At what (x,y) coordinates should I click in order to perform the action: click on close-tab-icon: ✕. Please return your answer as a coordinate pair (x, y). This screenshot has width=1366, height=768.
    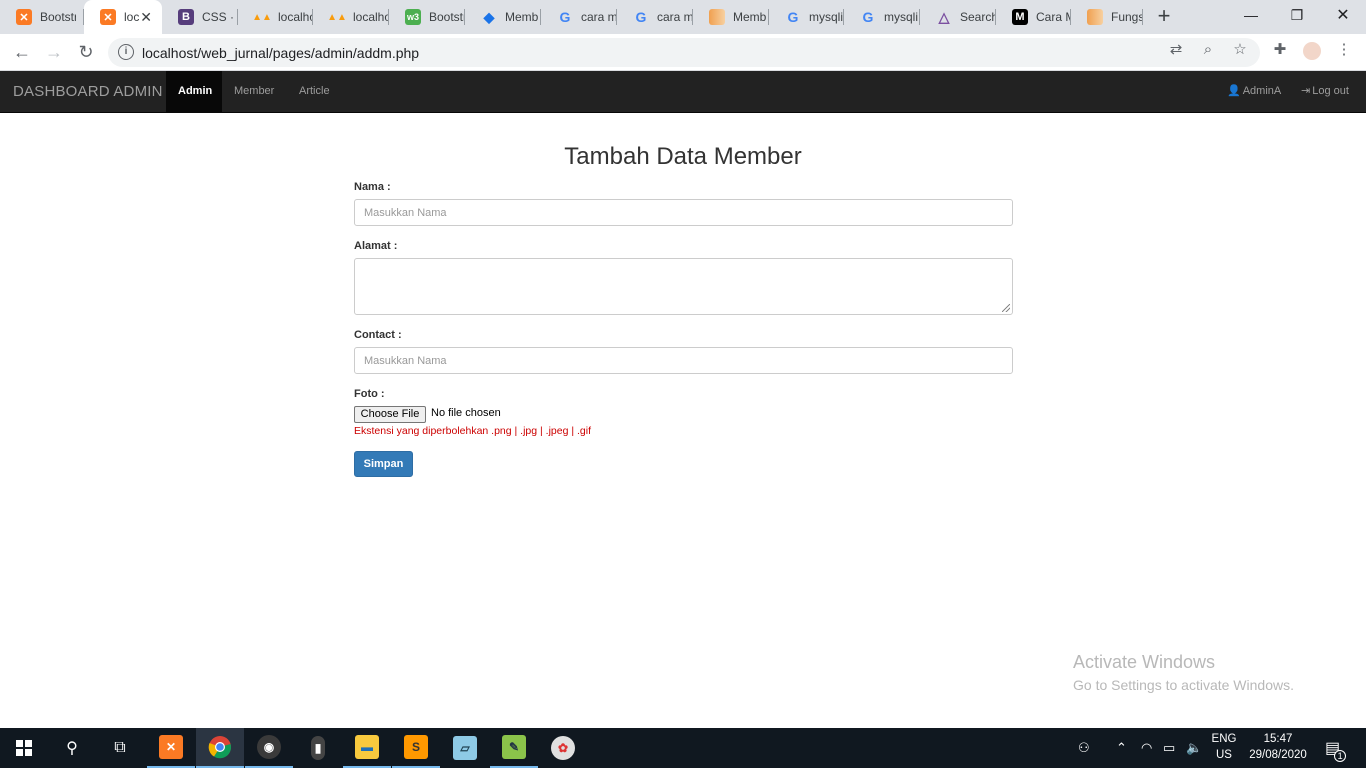
    Looking at the image, I should click on (146, 17).